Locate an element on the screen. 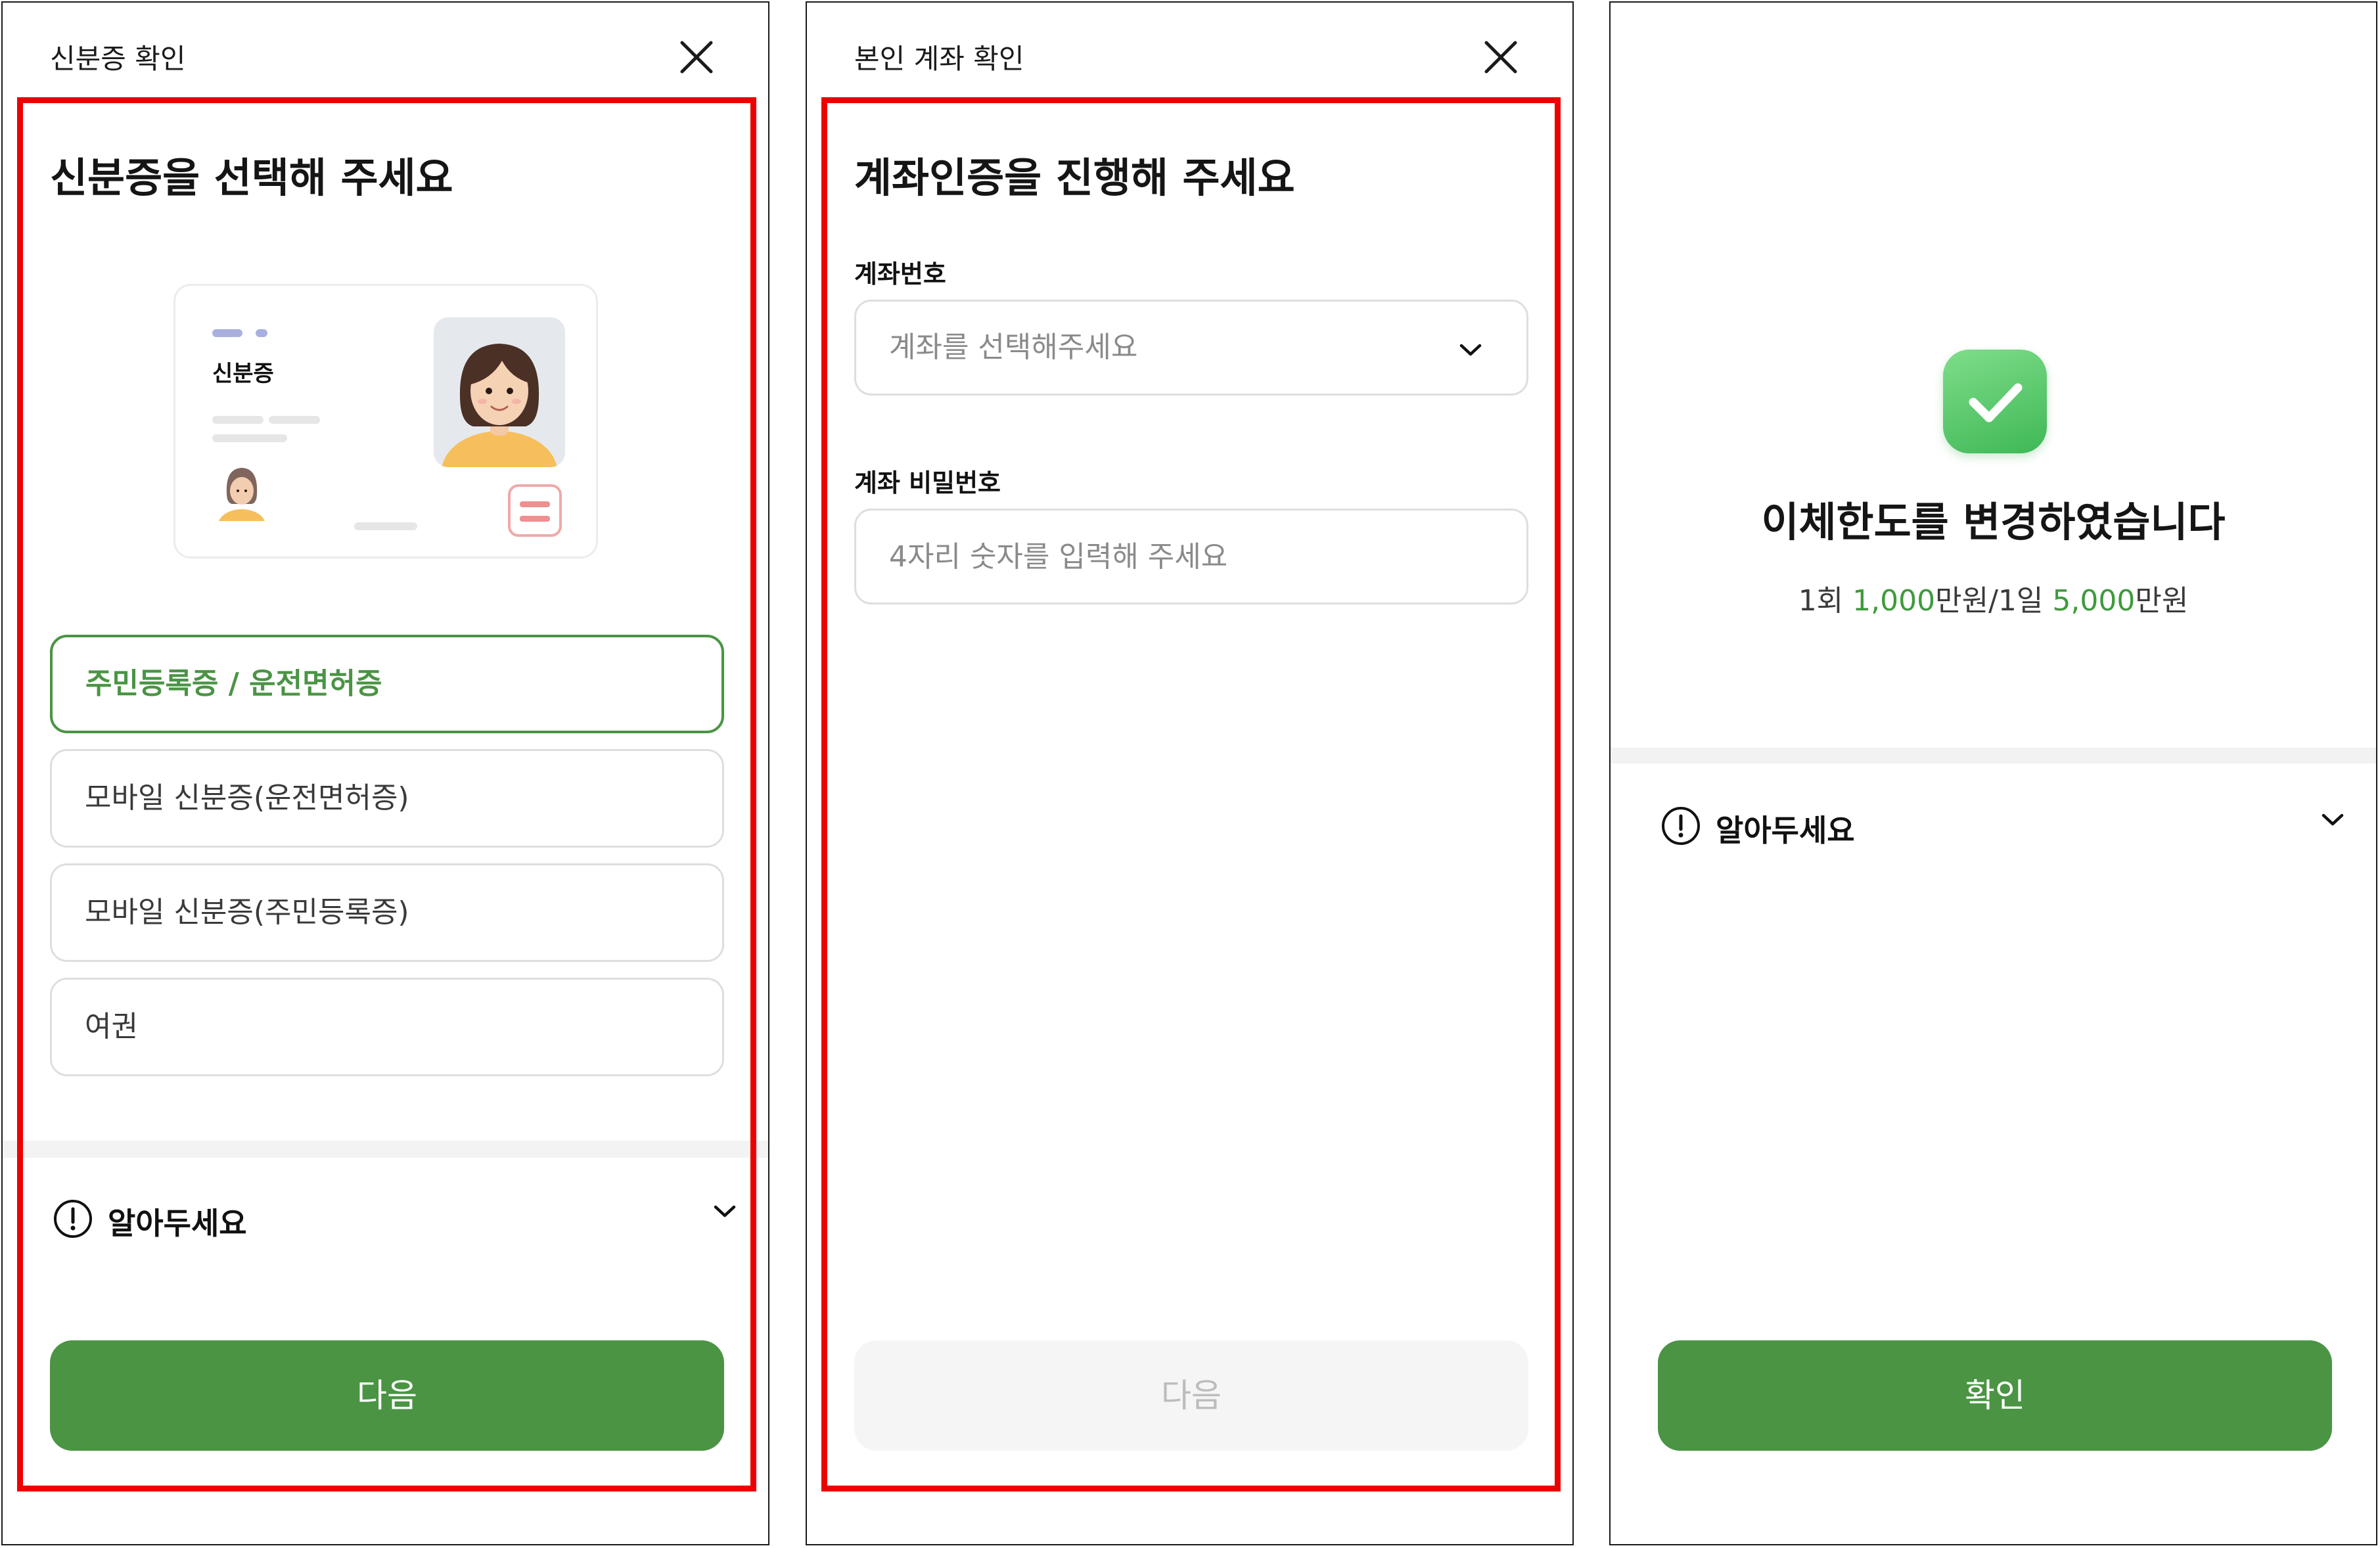  page-heading: 신분증을 선택해 주세요 is located at coordinates (251, 178).